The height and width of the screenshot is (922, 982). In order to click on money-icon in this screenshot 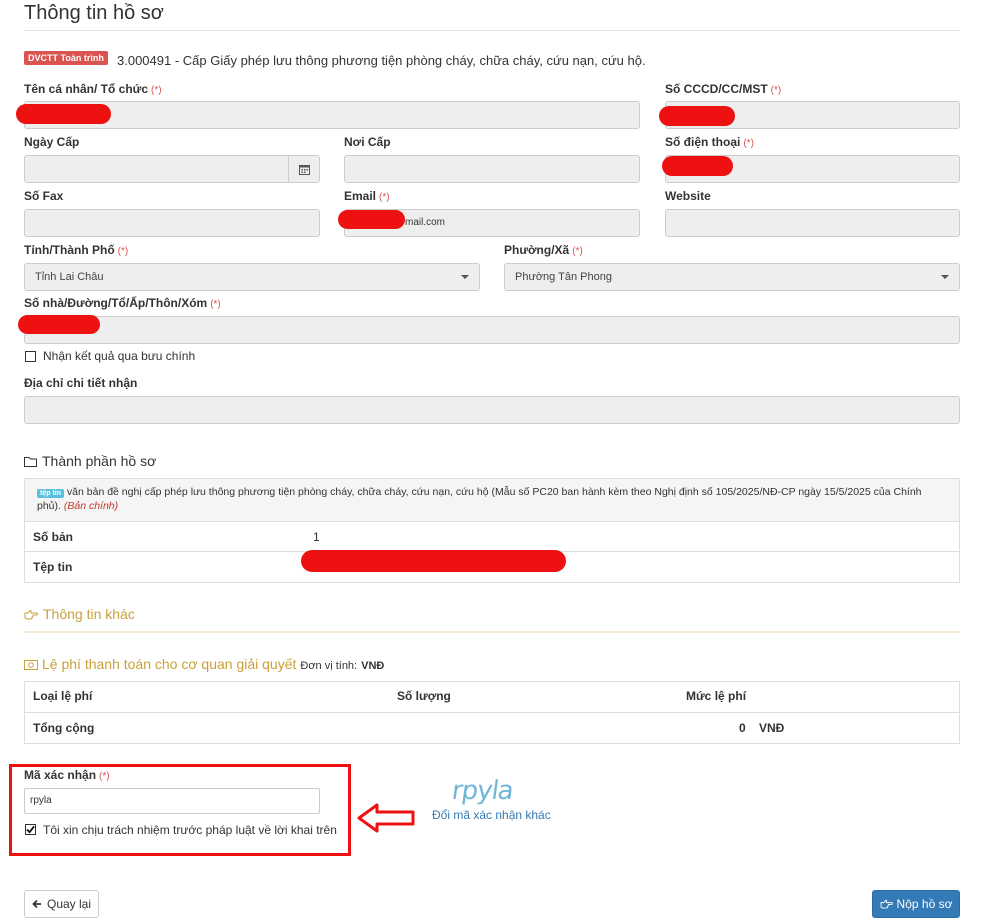, I will do `click(31, 665)`.